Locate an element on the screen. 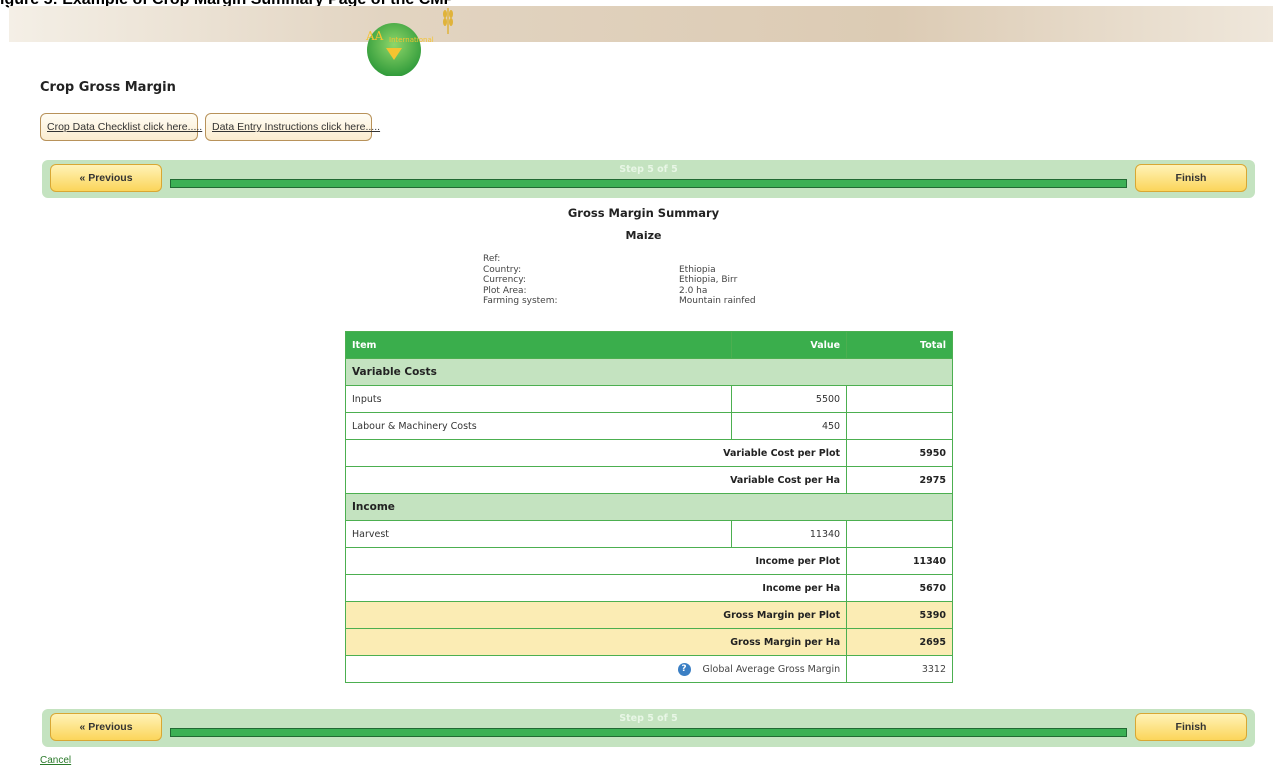 The width and height of the screenshot is (1287, 767). meta-row-farming-system: Farming system: Mountain rainfed is located at coordinates (619, 301).